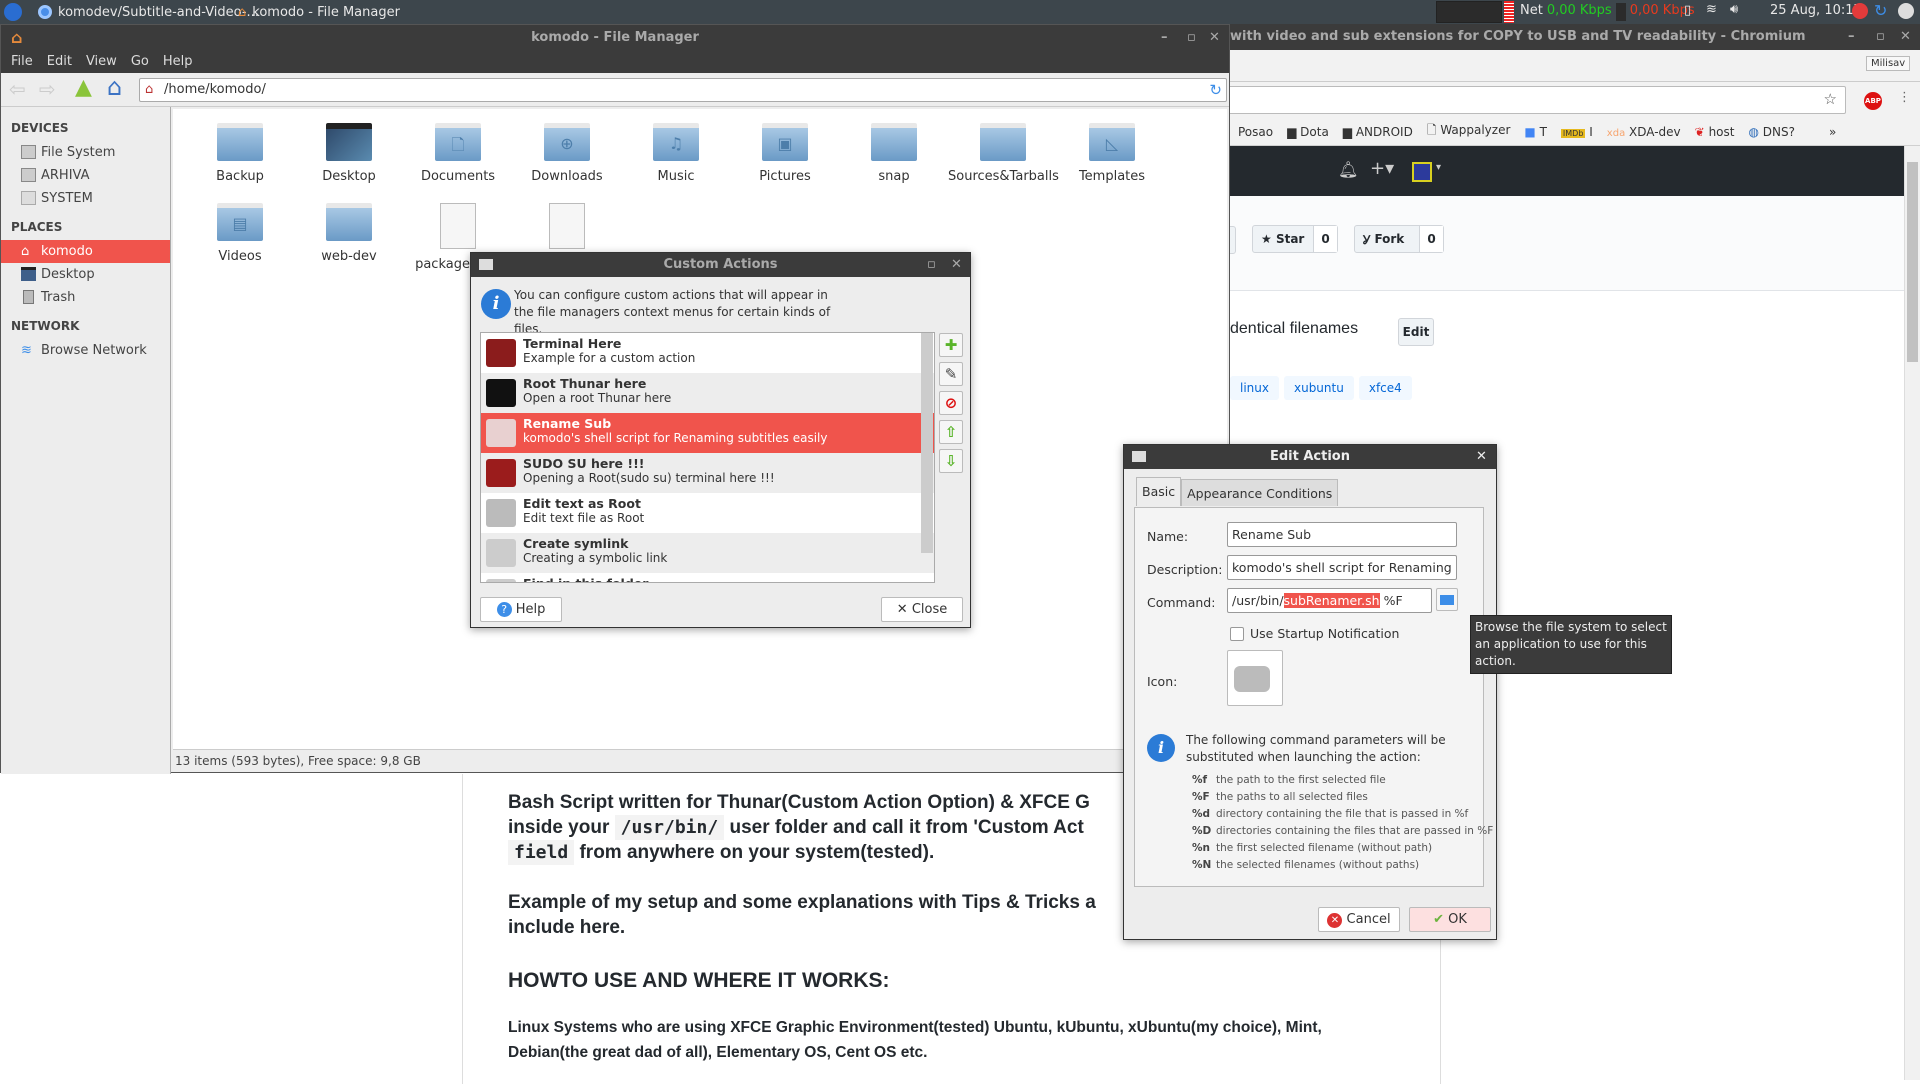 The width and height of the screenshot is (1920, 1084). Describe the element at coordinates (17, 89) in the screenshot. I see `back-icon: ⇦` at that location.